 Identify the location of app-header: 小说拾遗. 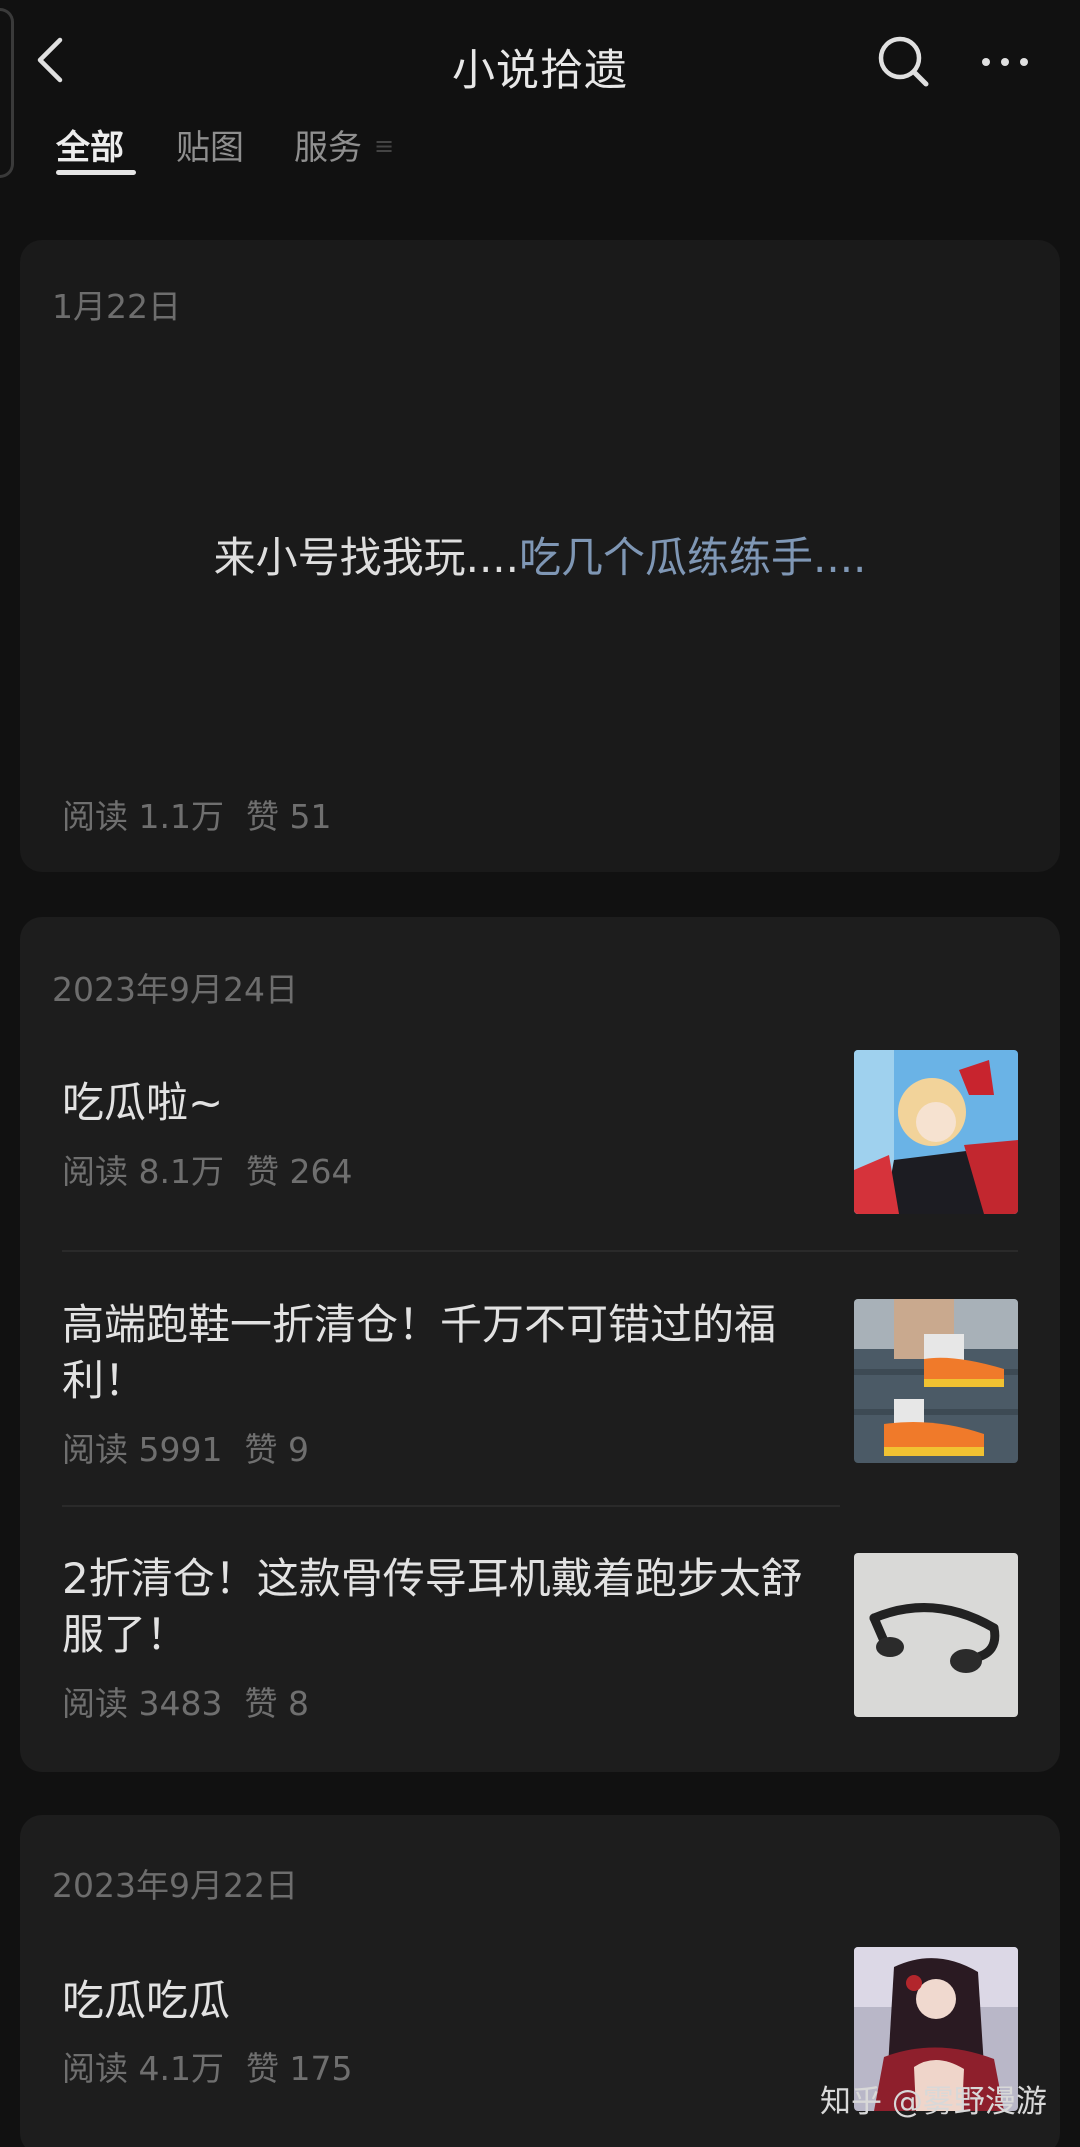
(540, 89).